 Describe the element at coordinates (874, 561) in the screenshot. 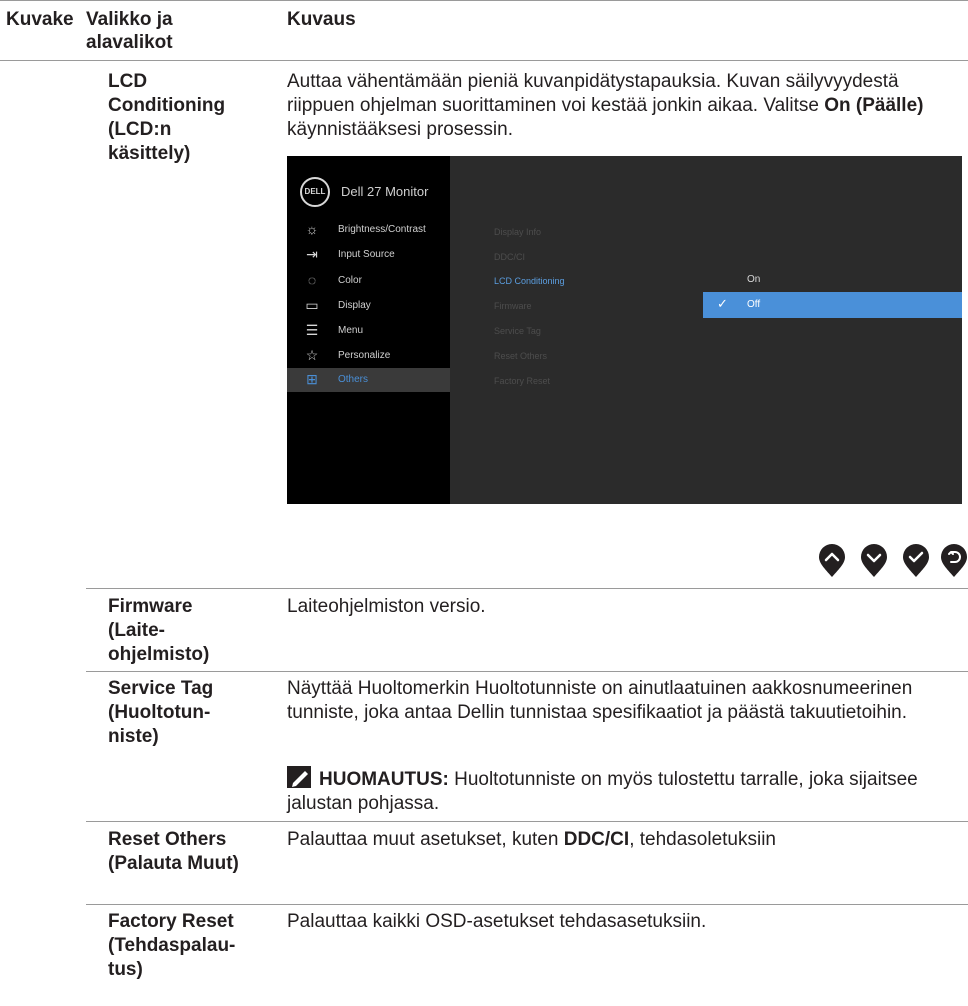

I see `down-icon` at that location.